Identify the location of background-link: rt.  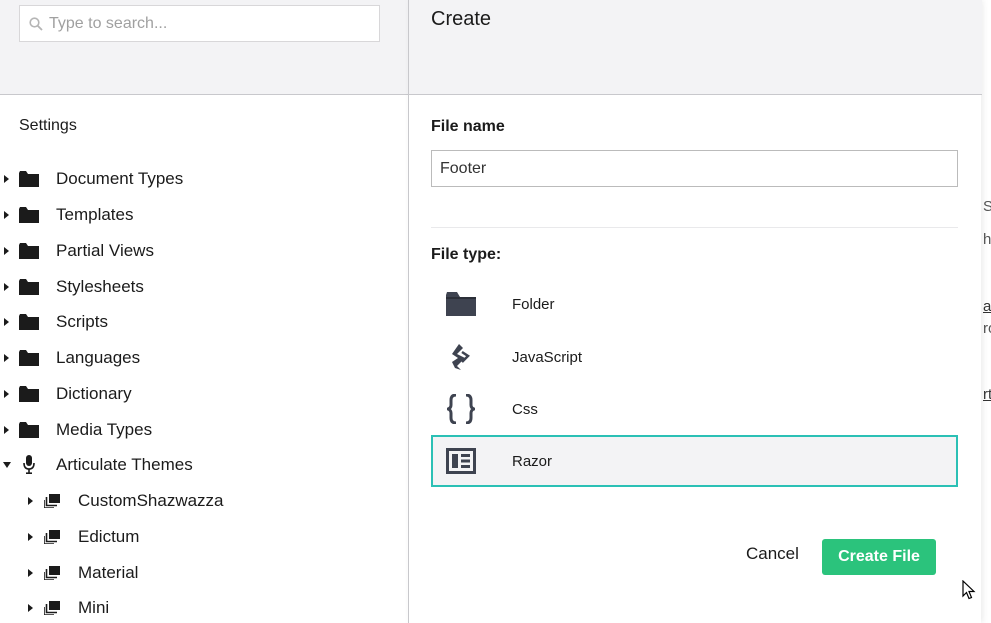
(987, 394).